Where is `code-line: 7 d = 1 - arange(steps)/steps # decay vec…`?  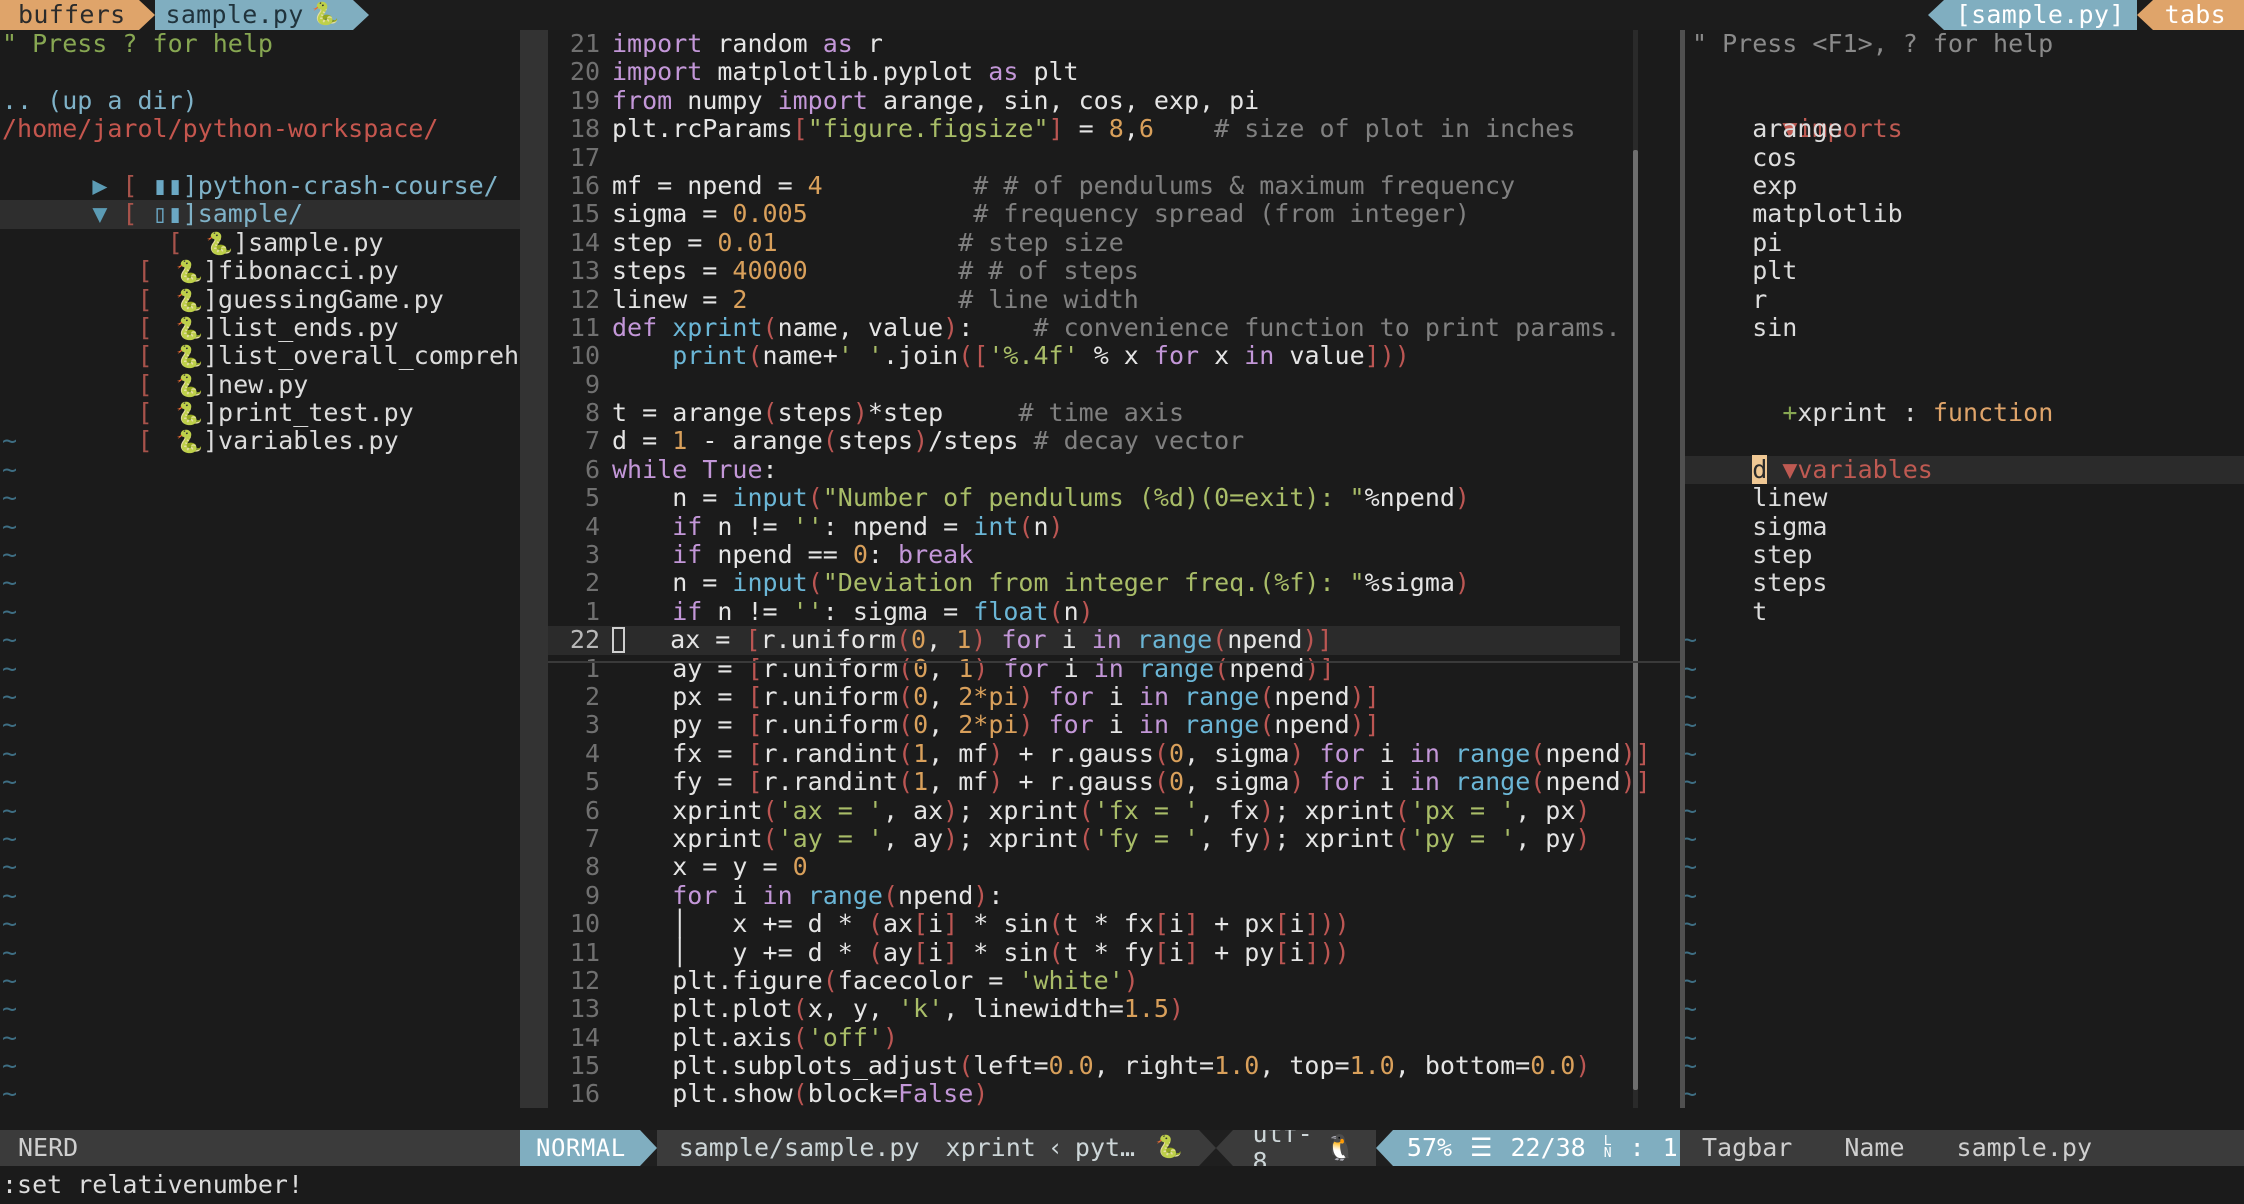 code-line: 7 d = 1 - arange(steps)/steps # decay vec… is located at coordinates (1084, 441).